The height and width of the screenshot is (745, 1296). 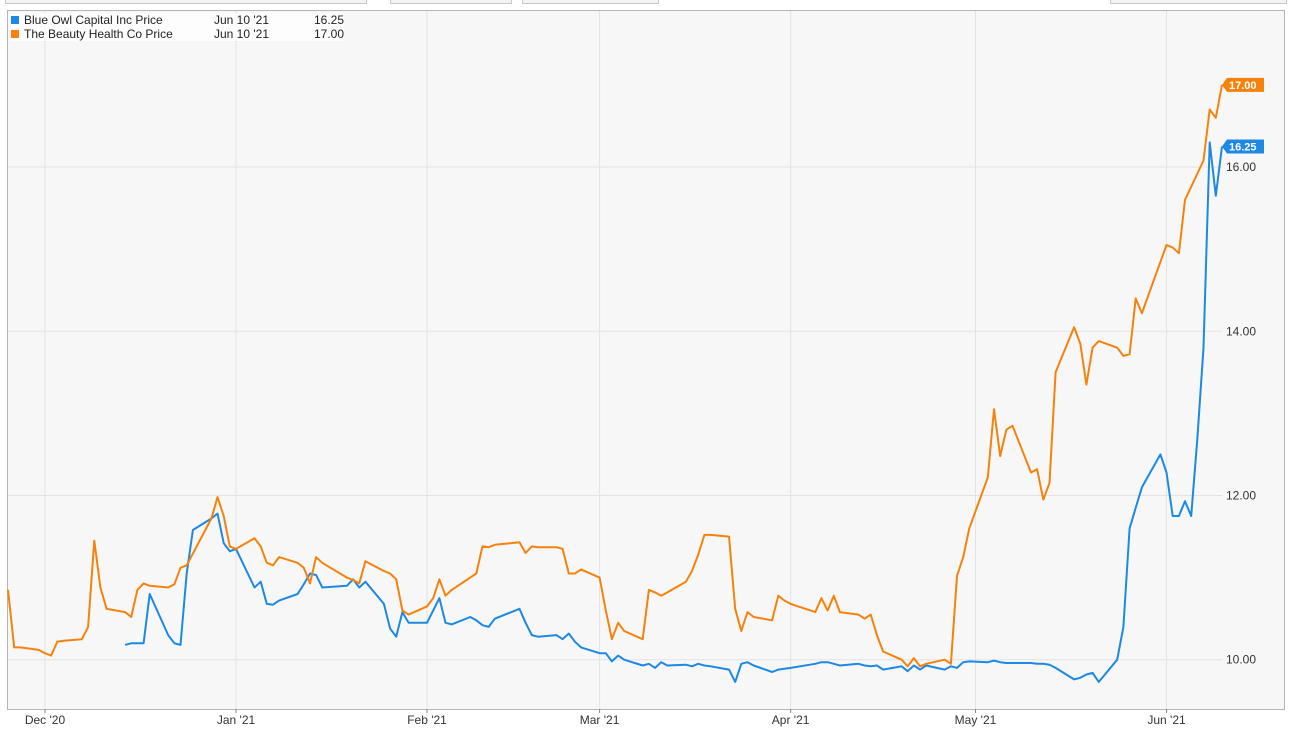 I want to click on x-tick-label: May '21, so click(x=976, y=720).